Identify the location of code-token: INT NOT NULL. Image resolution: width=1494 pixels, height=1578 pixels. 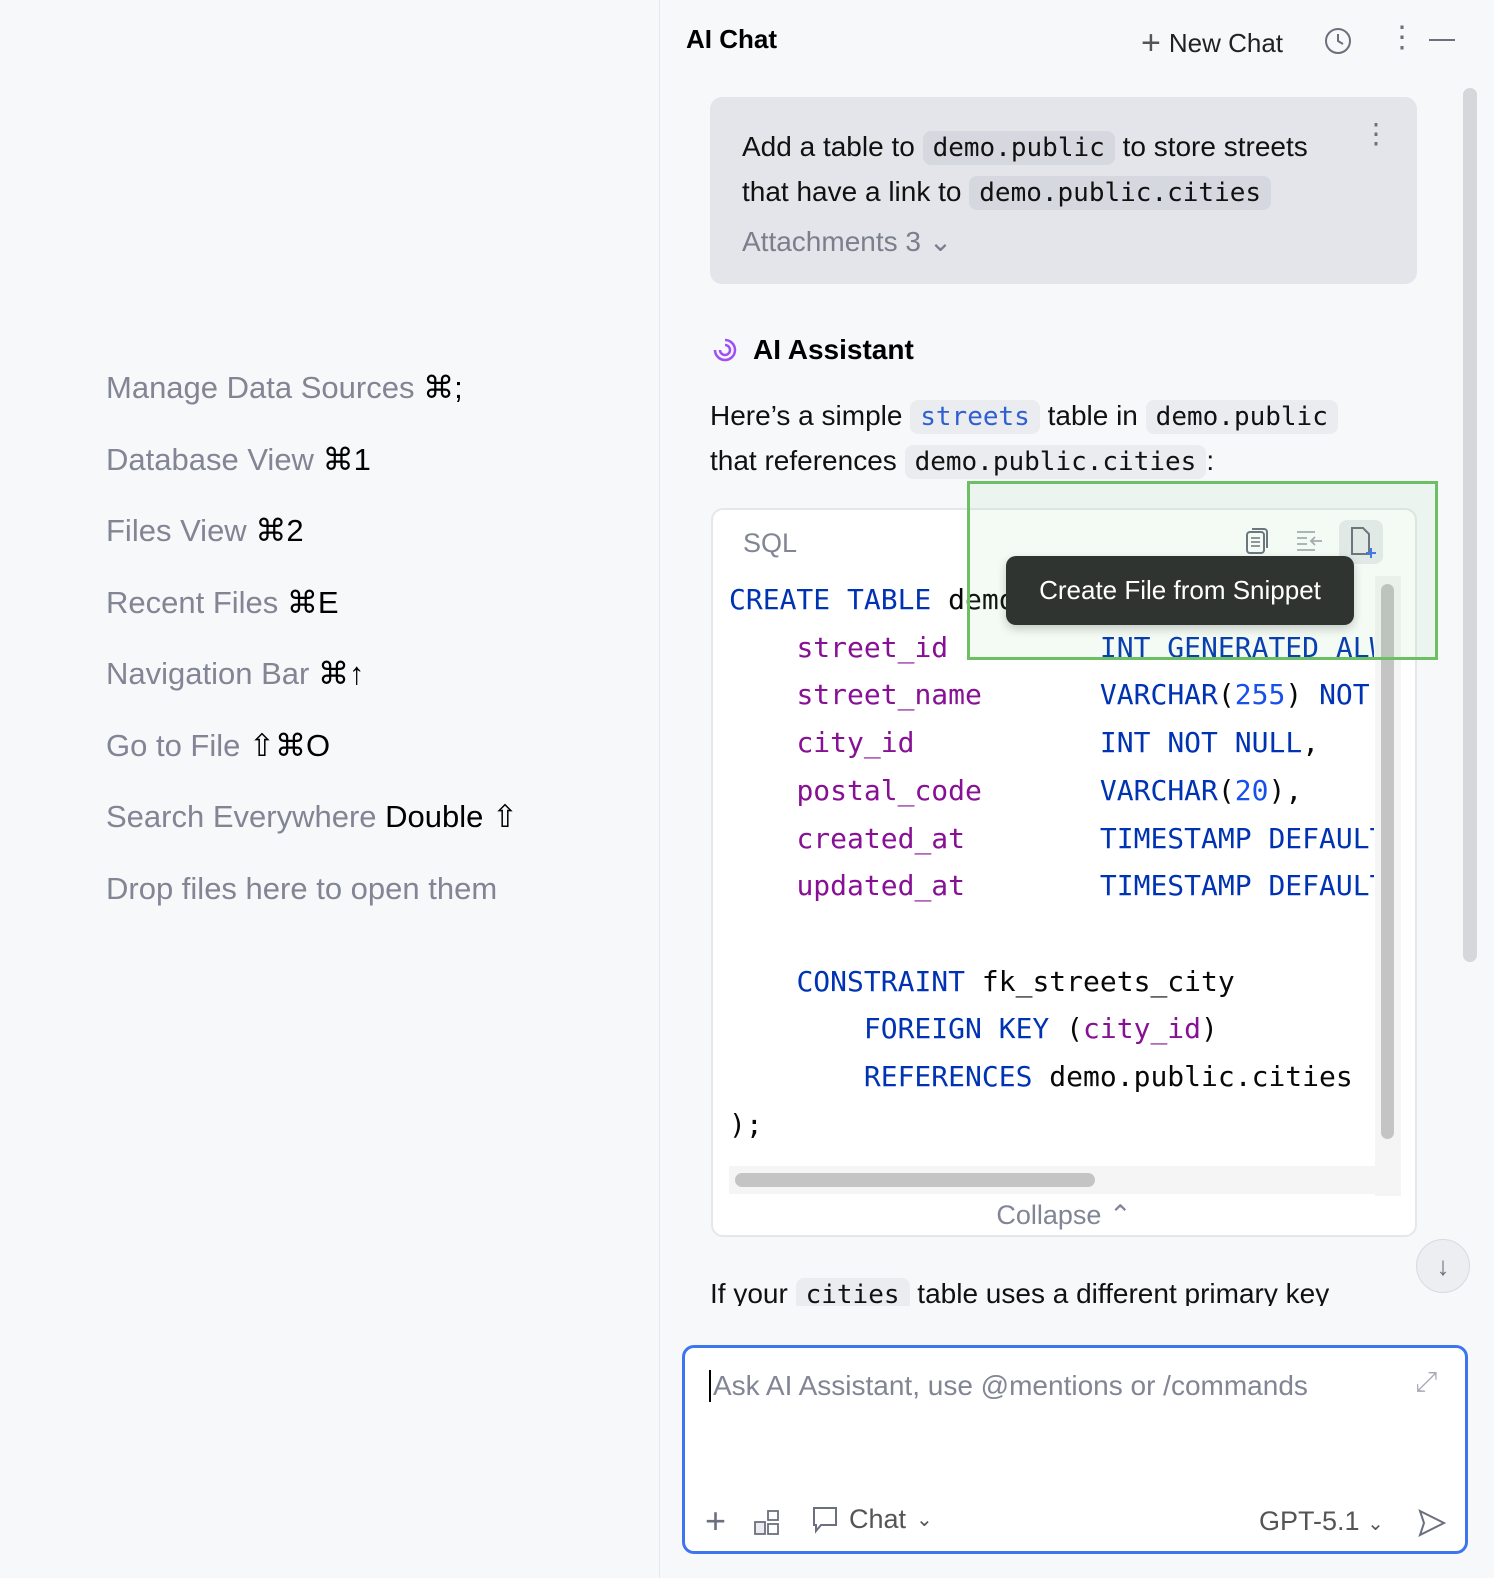
(1201, 743).